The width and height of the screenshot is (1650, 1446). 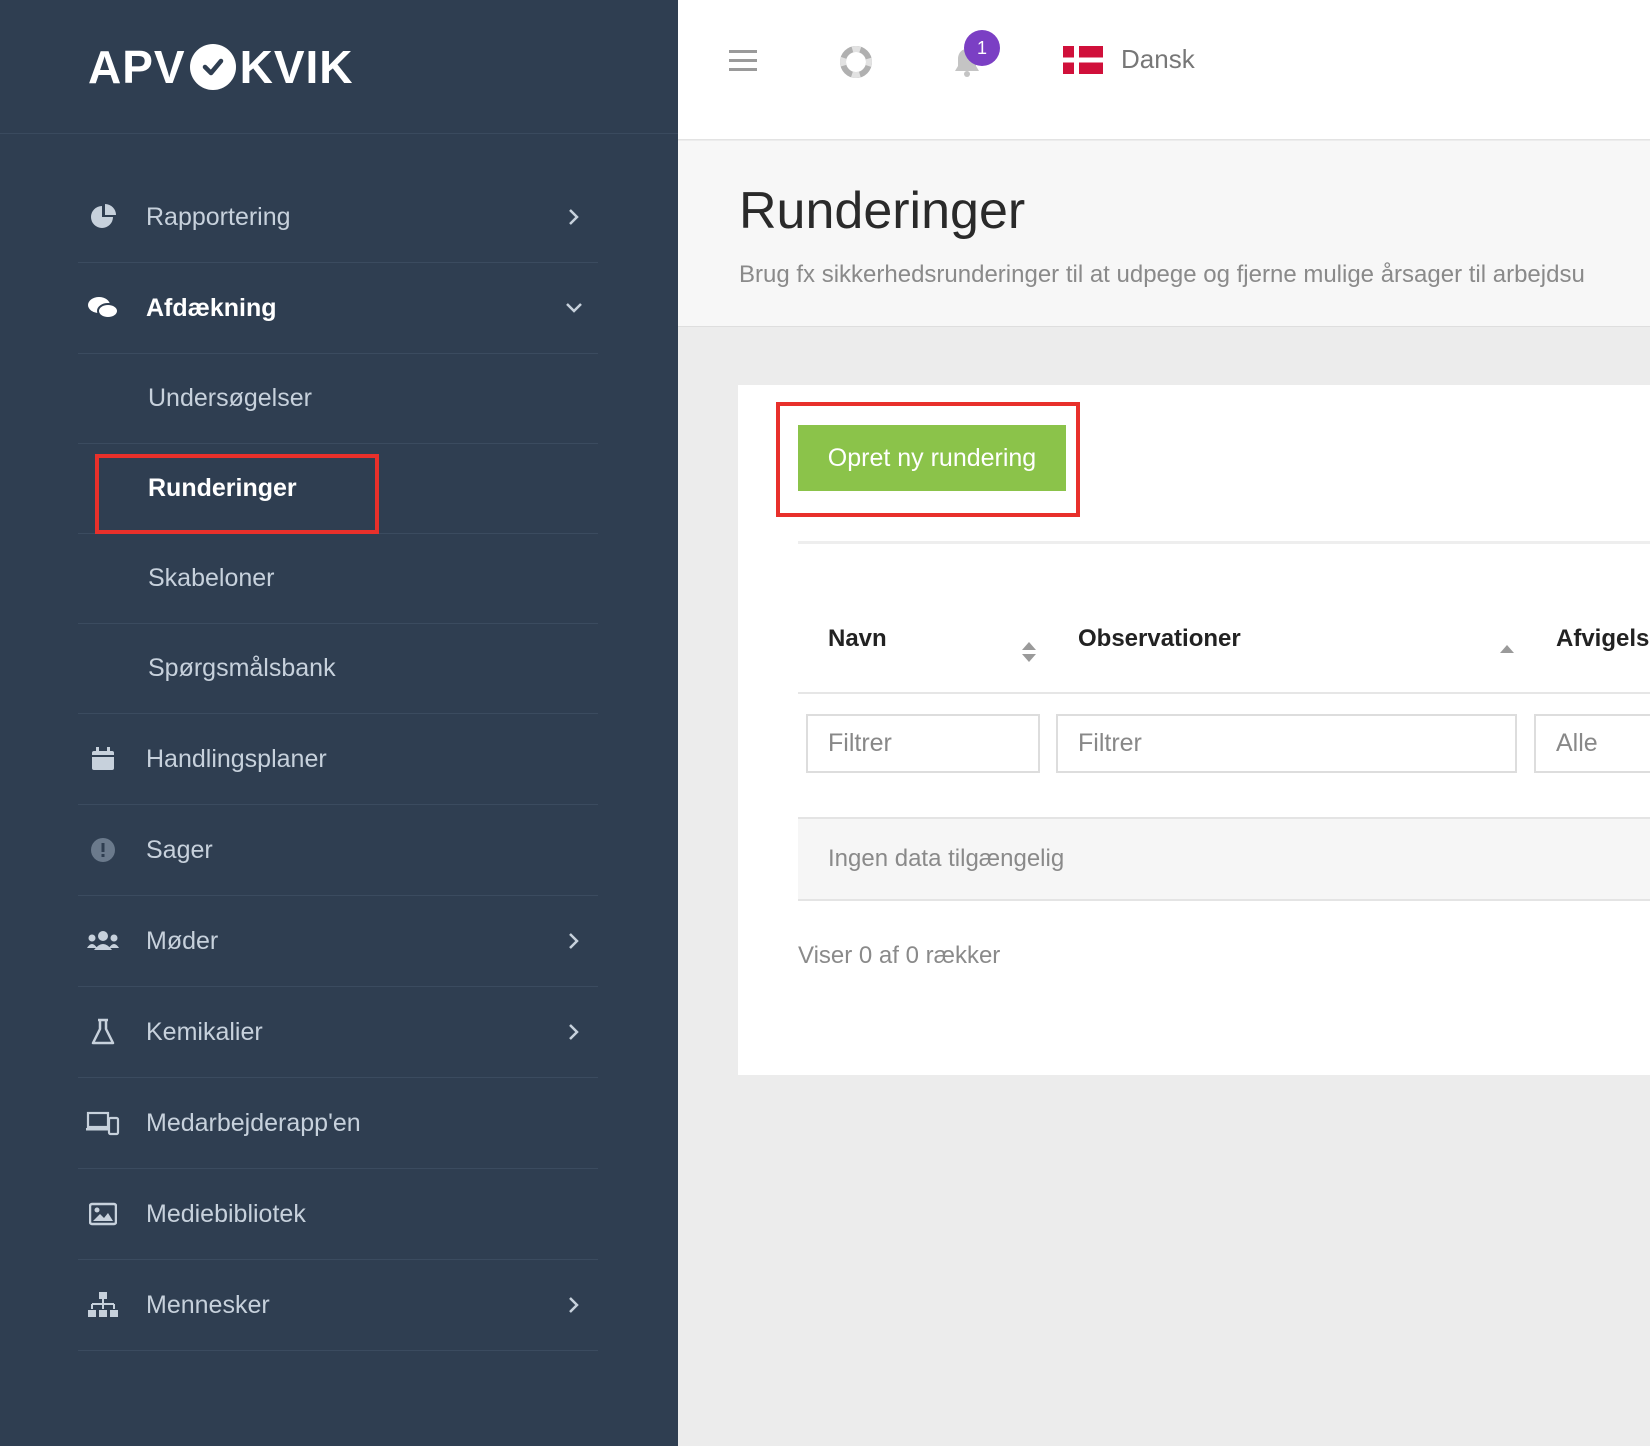 What do you see at coordinates (743, 63) in the screenshot?
I see `menu-icon` at bounding box center [743, 63].